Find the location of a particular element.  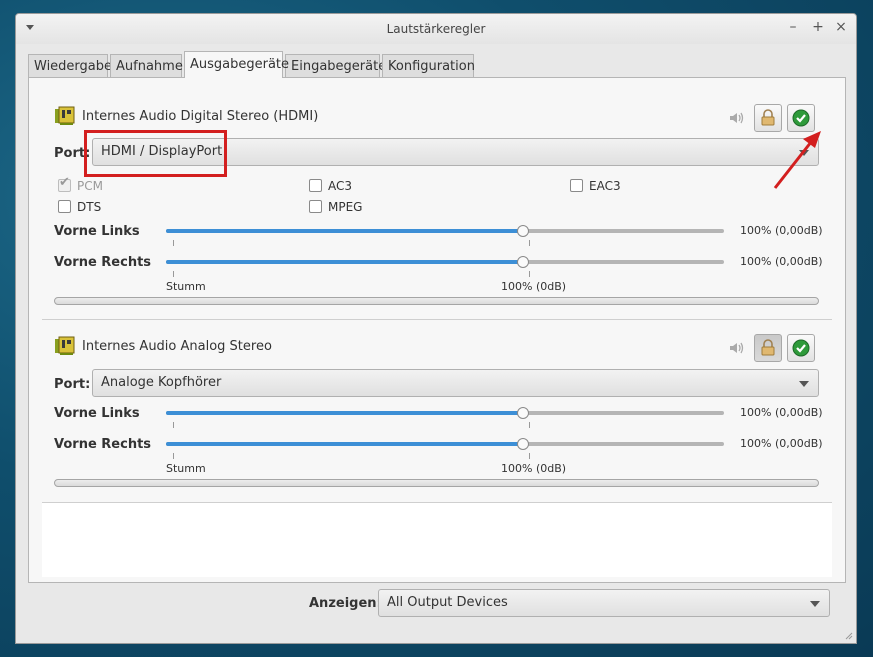

port-combo: Analoge Kopfhörer is located at coordinates (455, 383).